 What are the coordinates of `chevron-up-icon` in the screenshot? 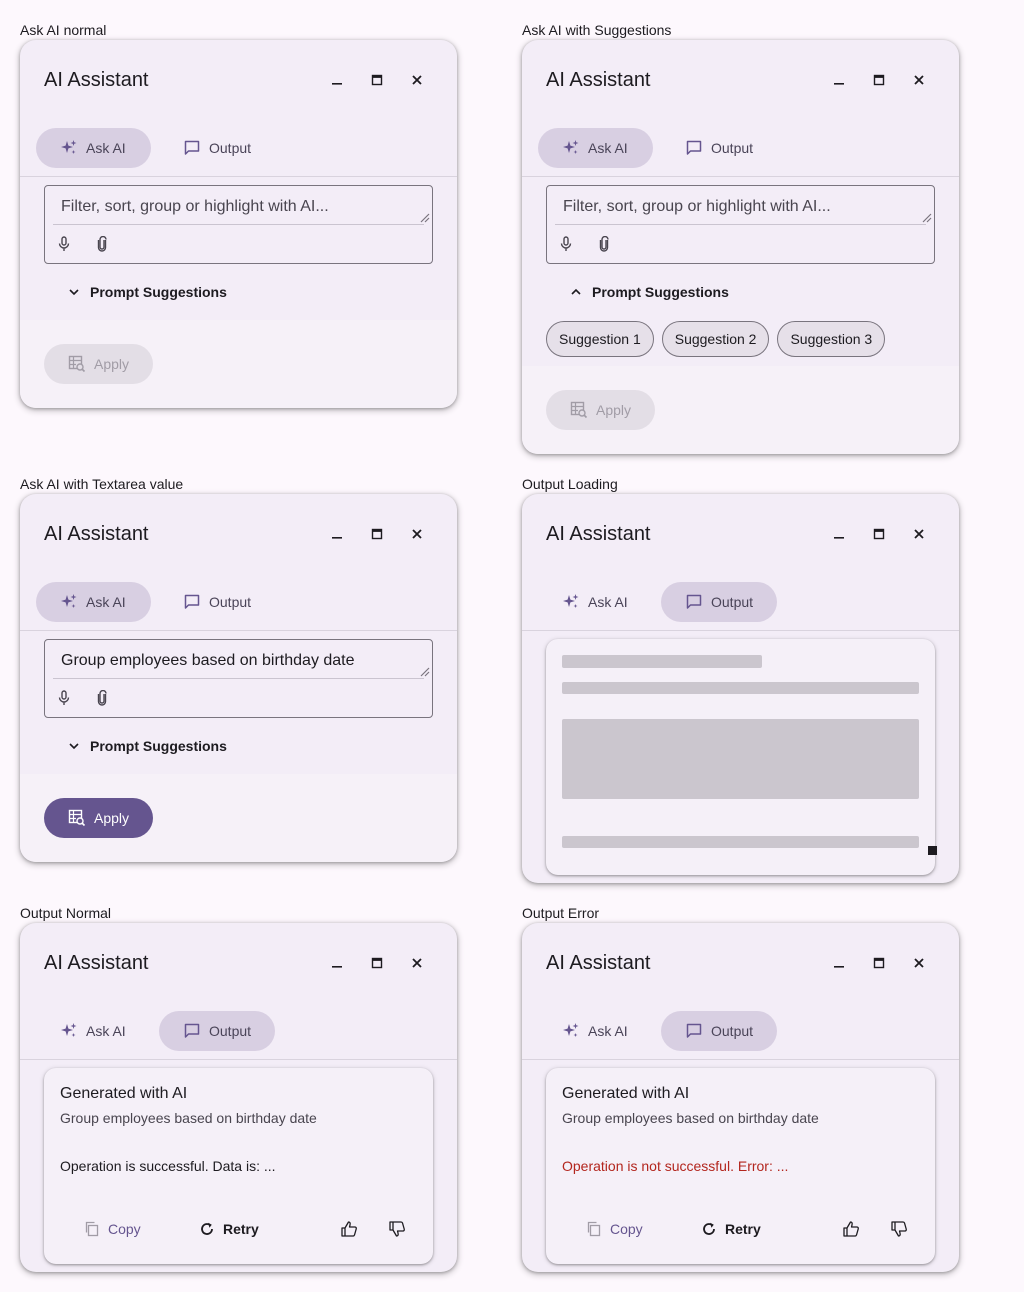 It's located at (576, 292).